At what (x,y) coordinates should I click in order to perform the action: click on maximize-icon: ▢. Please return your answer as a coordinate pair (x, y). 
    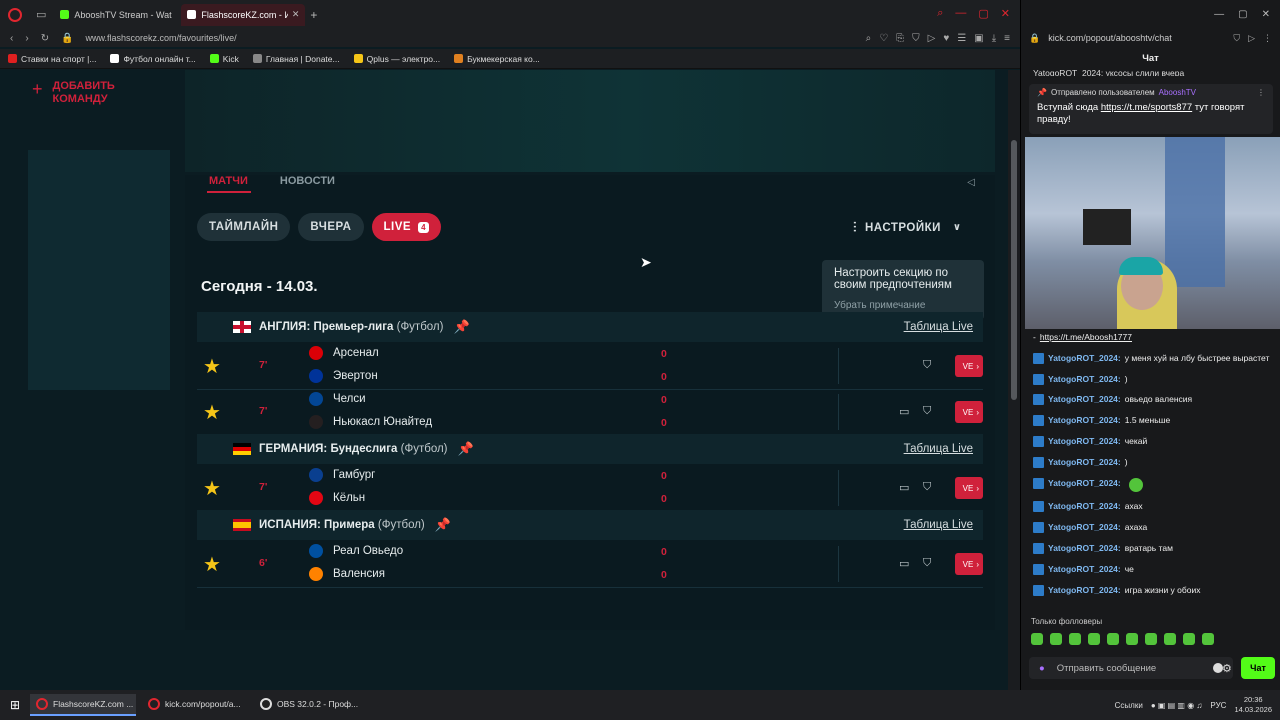
    Looking at the image, I should click on (1242, 14).